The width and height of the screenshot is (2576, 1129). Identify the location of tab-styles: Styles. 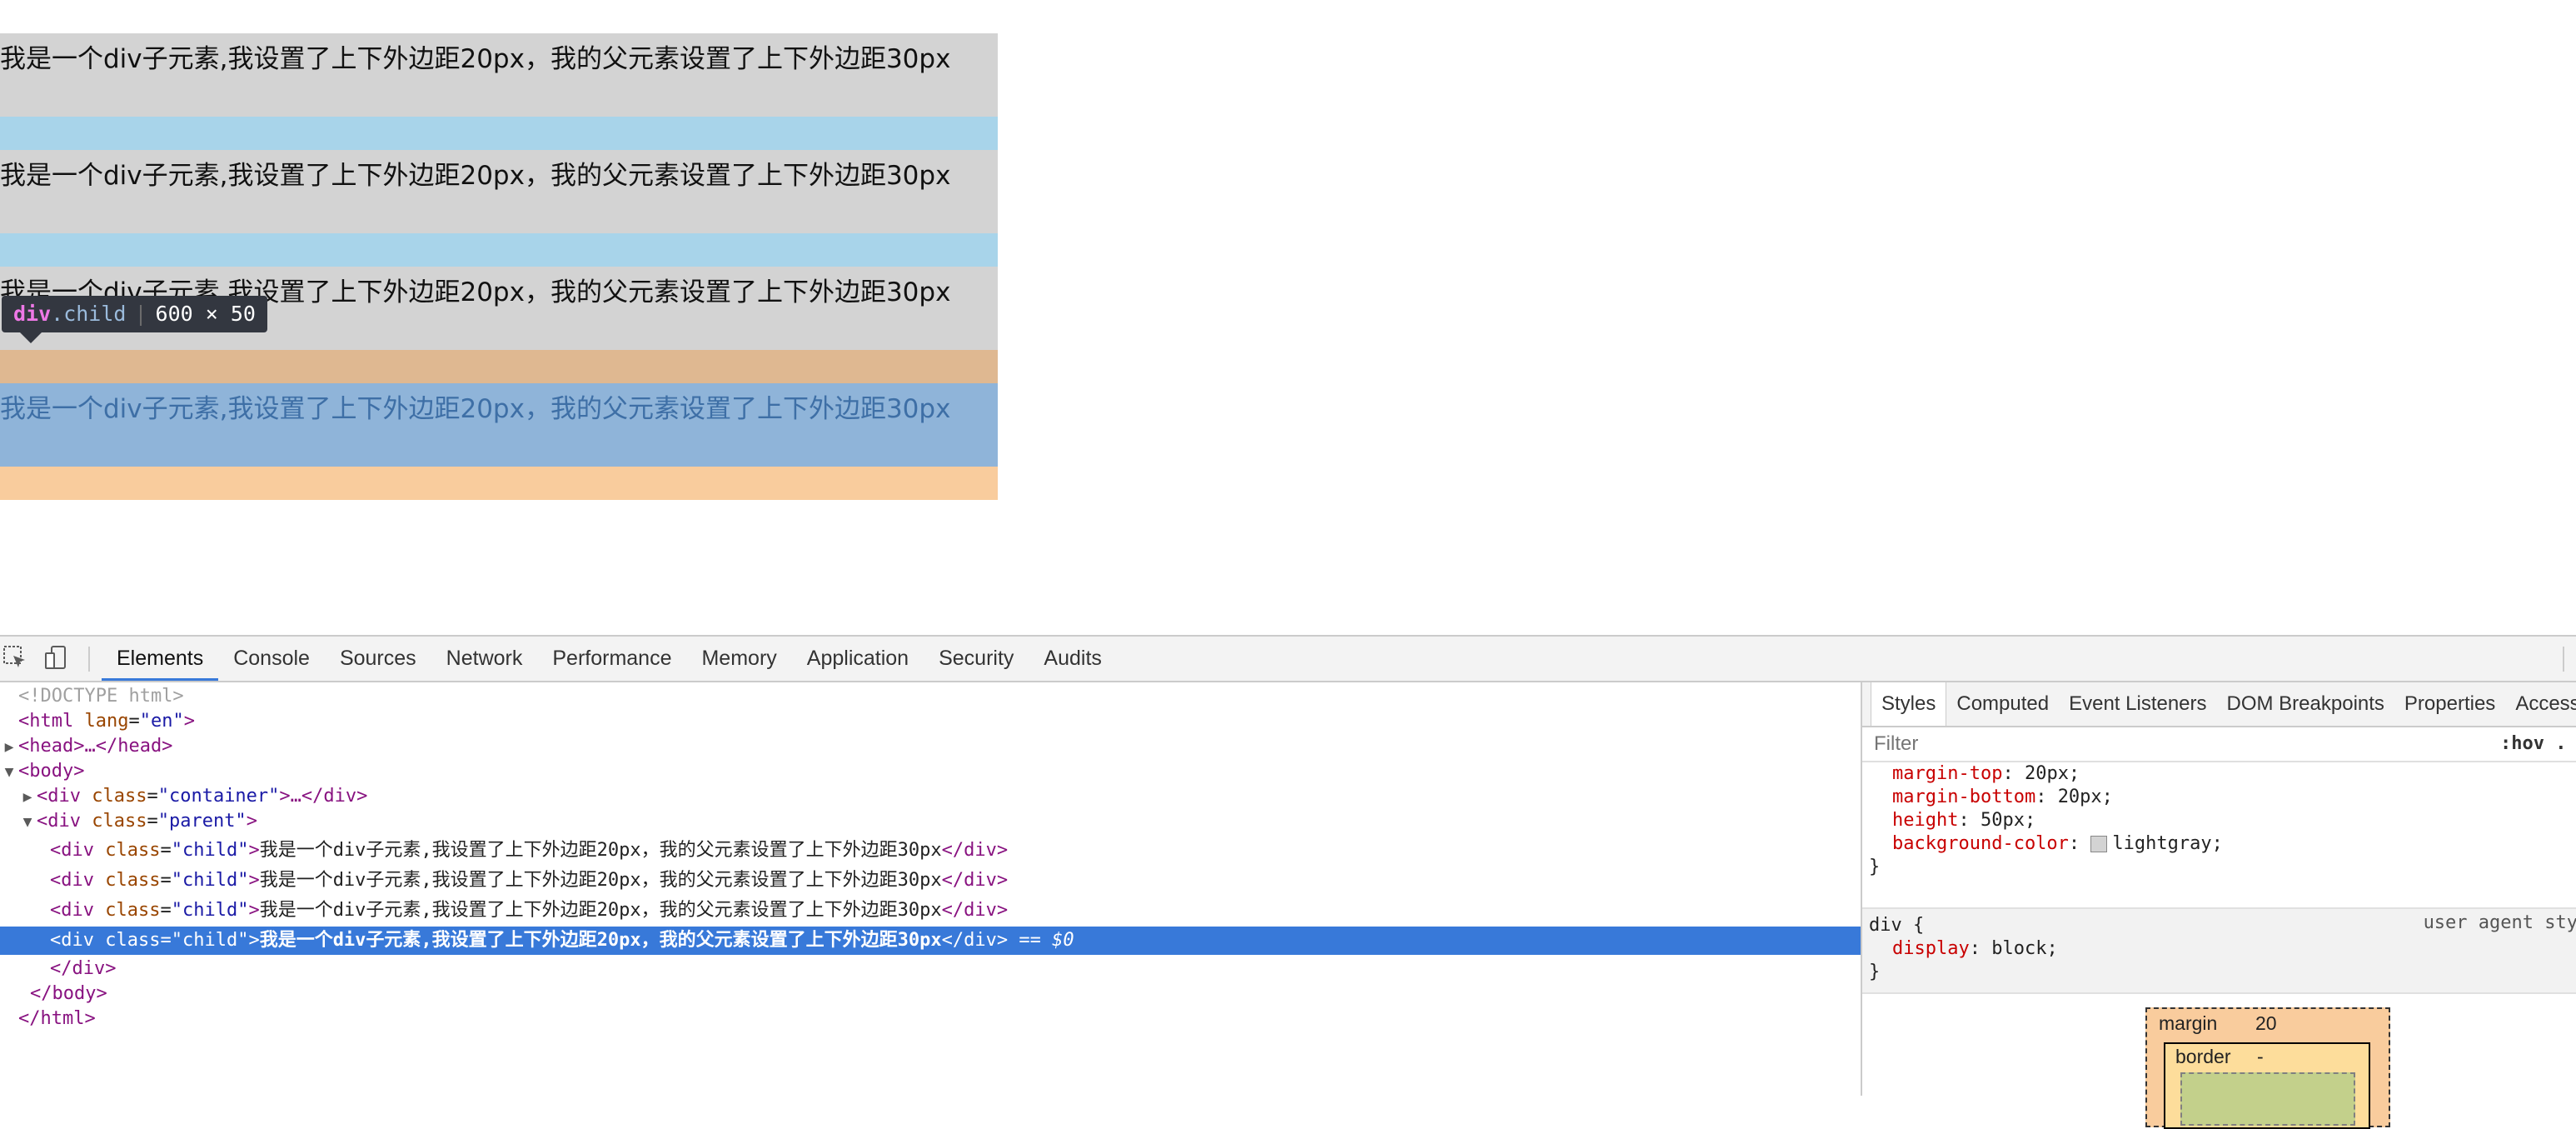
(1909, 704).